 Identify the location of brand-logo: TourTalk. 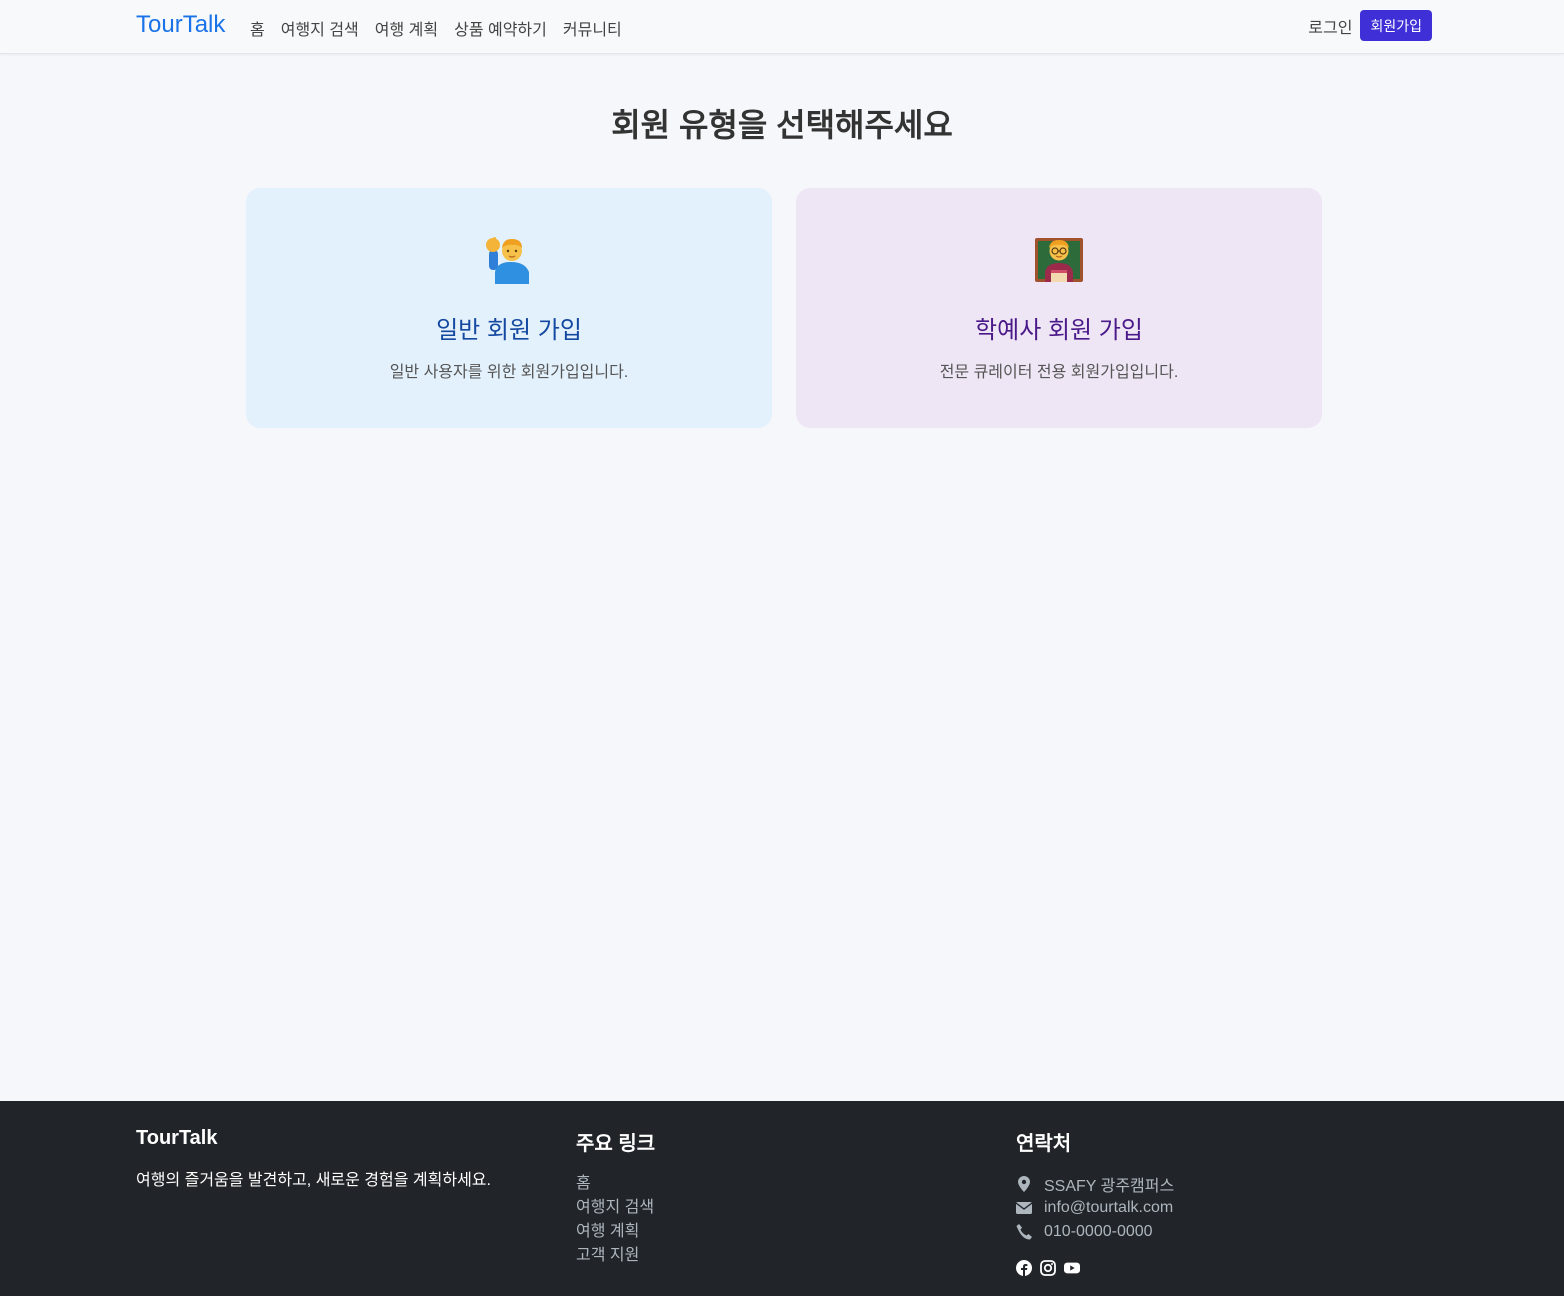
(180, 25).